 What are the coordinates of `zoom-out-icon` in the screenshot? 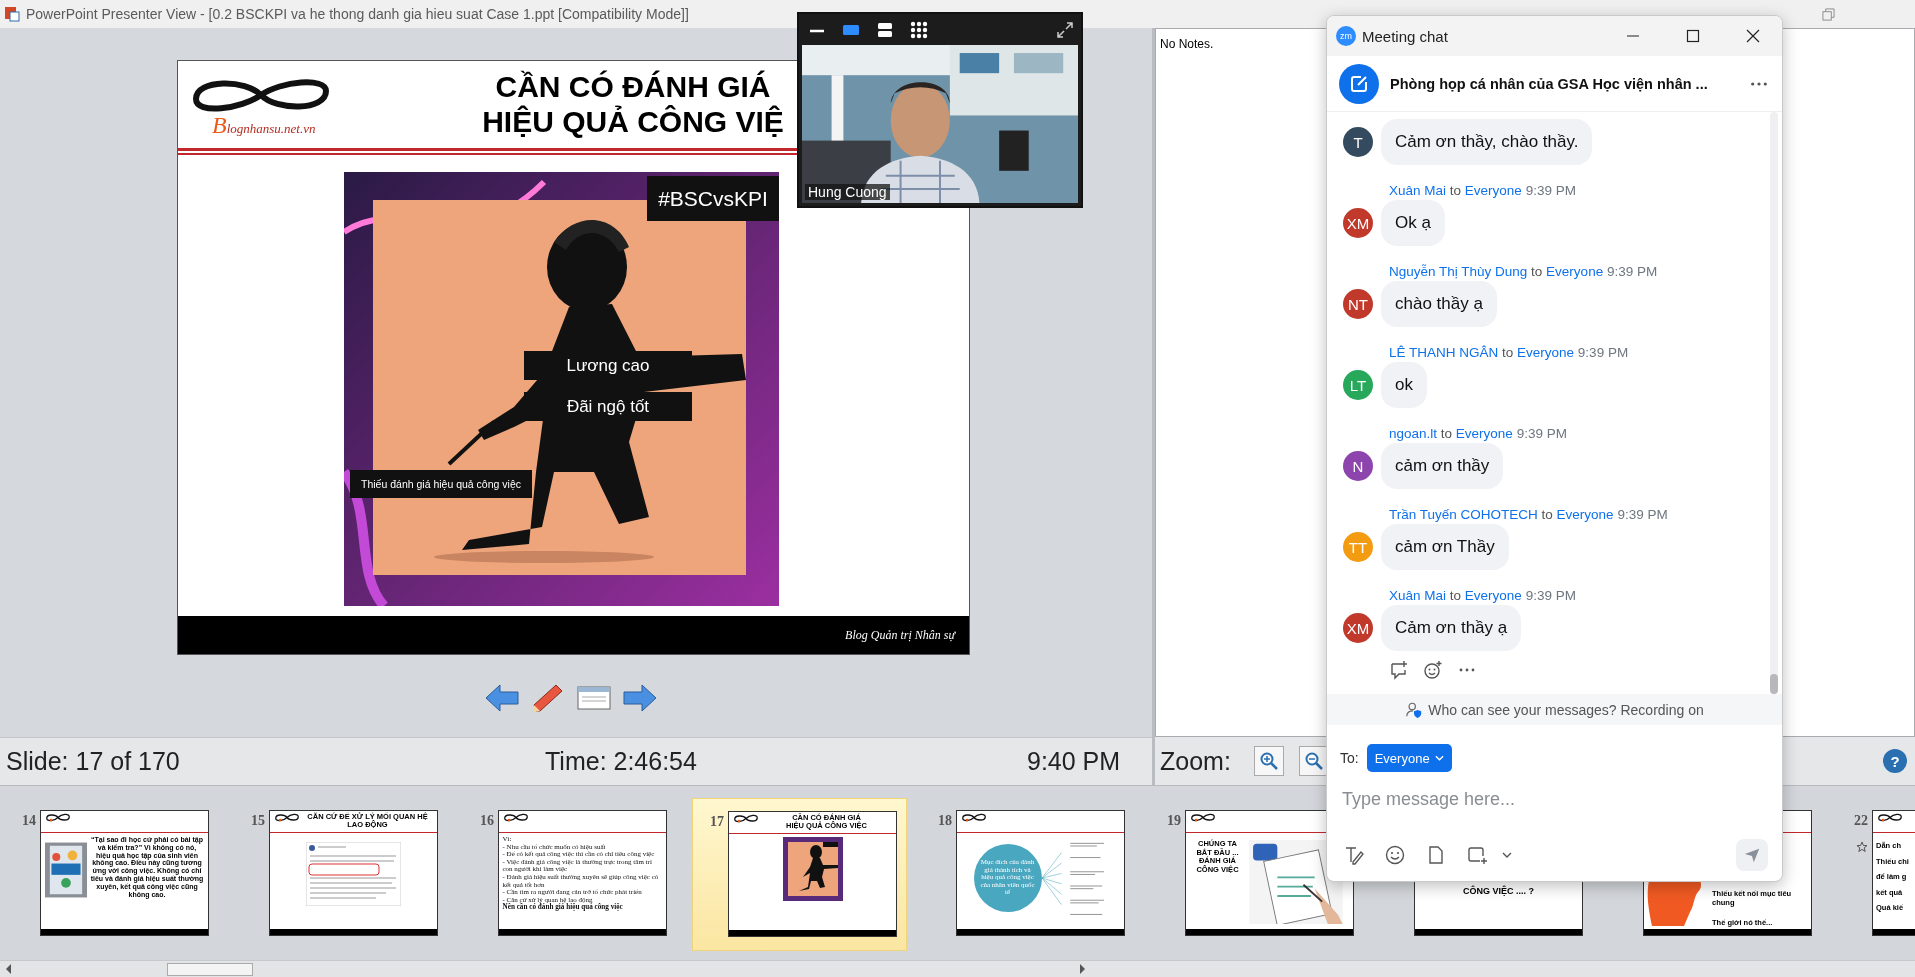 It's located at (1313, 761).